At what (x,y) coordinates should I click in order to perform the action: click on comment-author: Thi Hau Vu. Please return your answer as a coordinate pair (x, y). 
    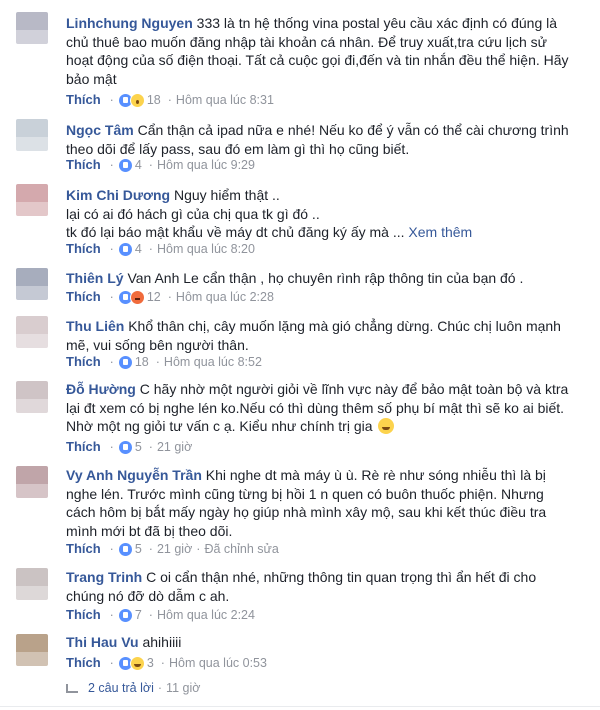
    Looking at the image, I should click on (102, 642).